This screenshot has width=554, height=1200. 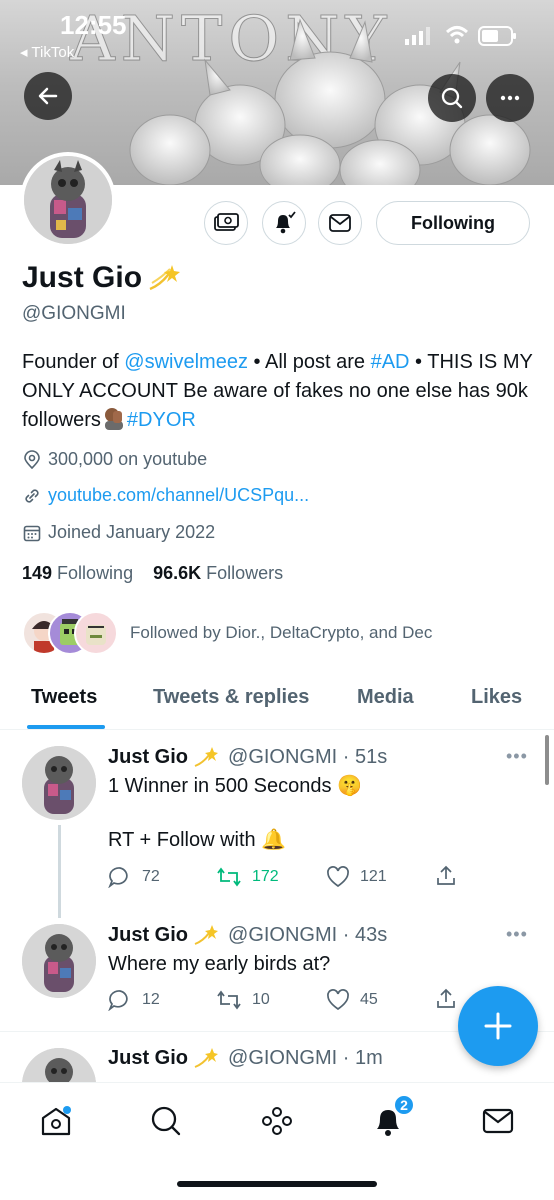 What do you see at coordinates (277, 1184) in the screenshot?
I see `home-indicator` at bounding box center [277, 1184].